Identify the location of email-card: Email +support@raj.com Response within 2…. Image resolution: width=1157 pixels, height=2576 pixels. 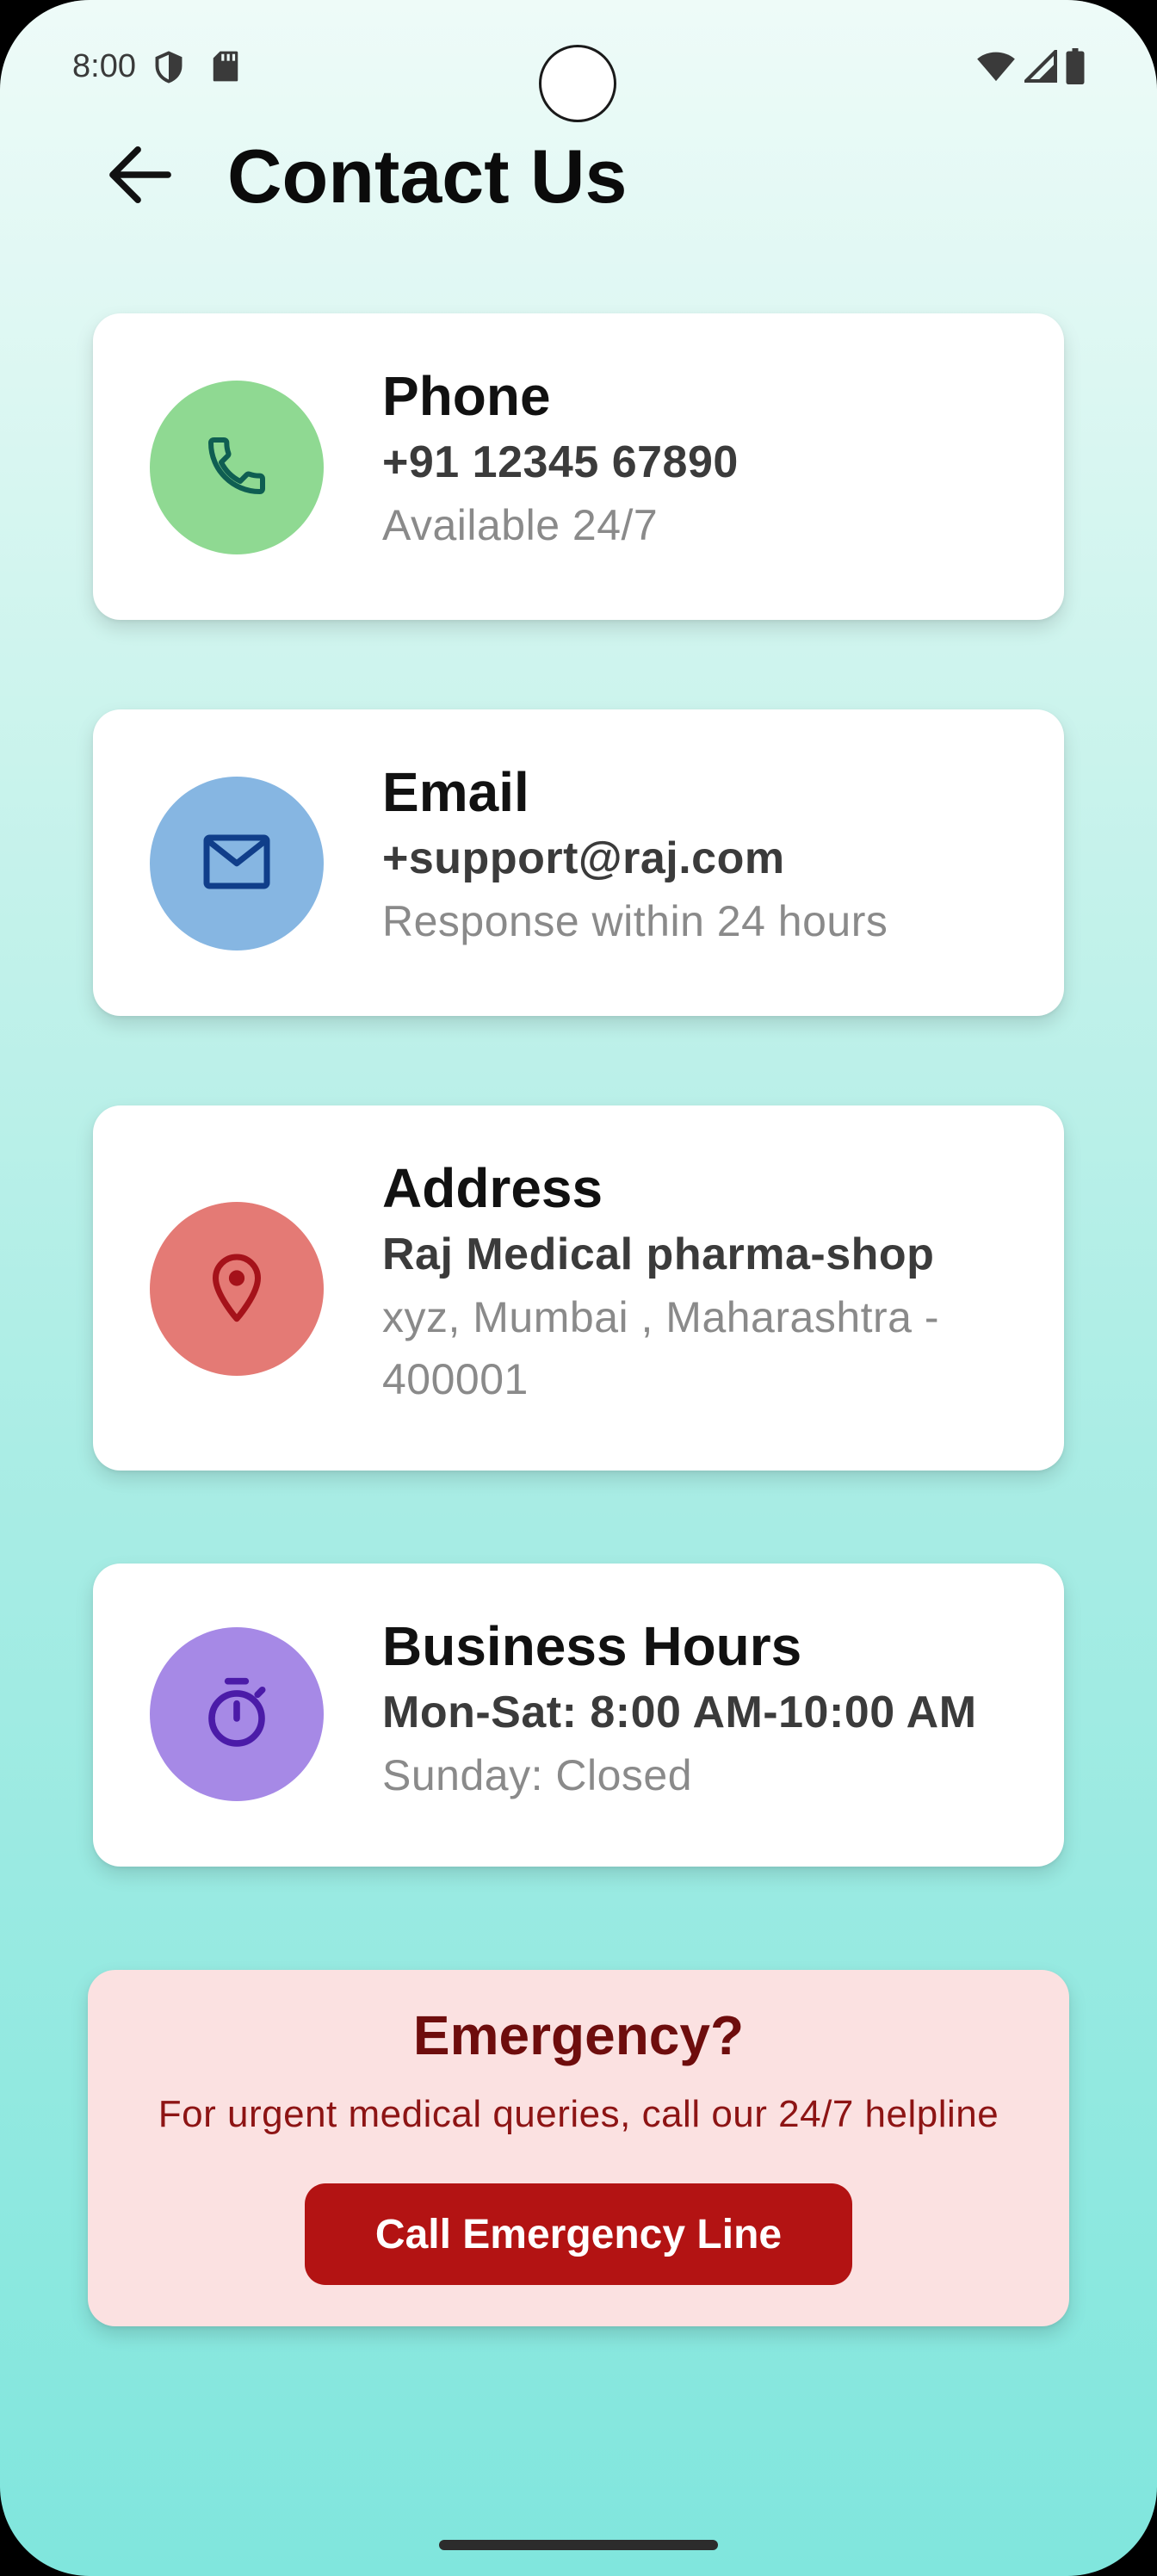
(579, 862).